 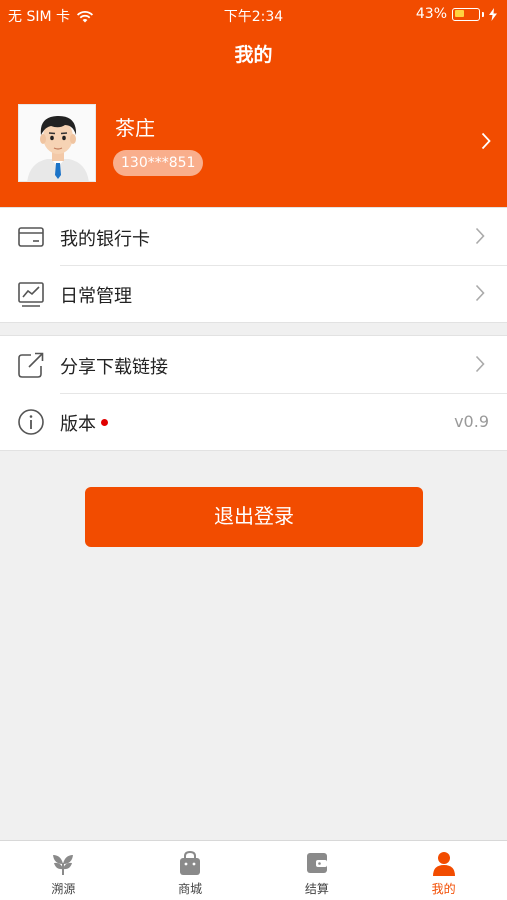 I want to click on page-title: 我的, so click(x=253, y=55).